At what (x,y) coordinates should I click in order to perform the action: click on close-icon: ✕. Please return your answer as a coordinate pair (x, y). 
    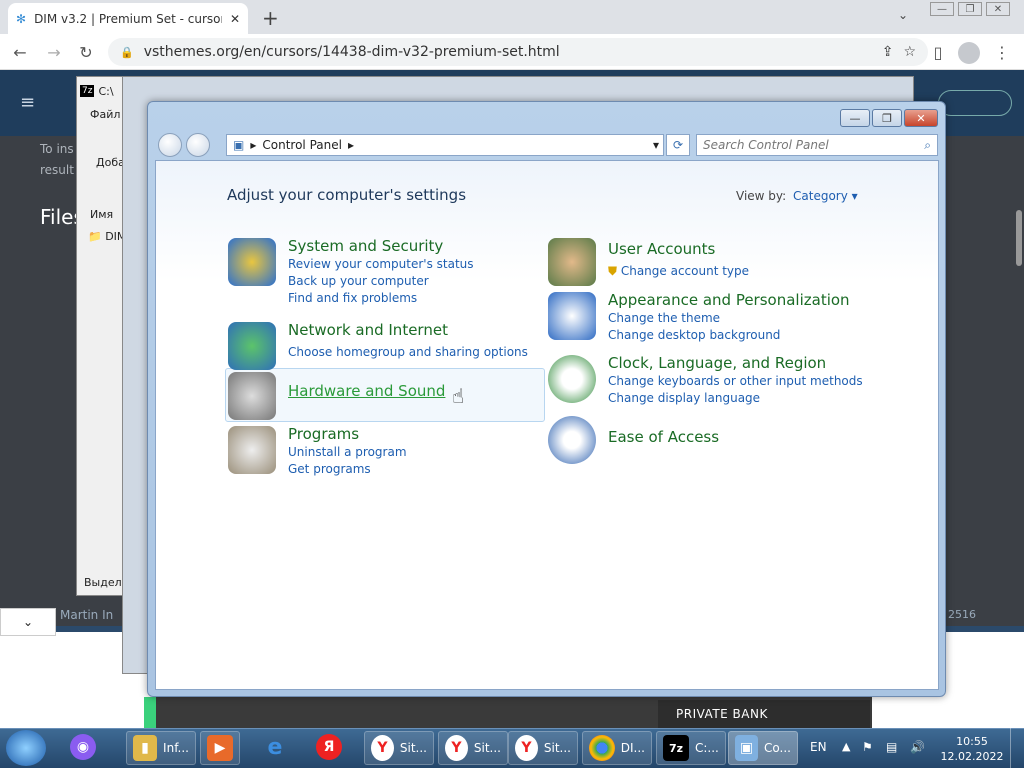
    Looking at the image, I should click on (998, 9).